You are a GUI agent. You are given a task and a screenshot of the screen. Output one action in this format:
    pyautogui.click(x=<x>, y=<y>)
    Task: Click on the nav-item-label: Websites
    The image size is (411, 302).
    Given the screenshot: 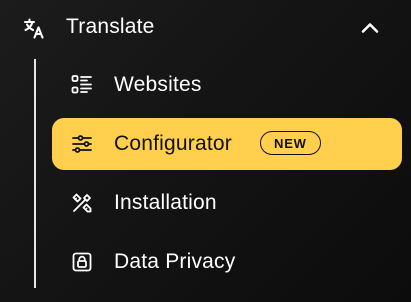 What is the action you would take?
    pyautogui.click(x=158, y=84)
    